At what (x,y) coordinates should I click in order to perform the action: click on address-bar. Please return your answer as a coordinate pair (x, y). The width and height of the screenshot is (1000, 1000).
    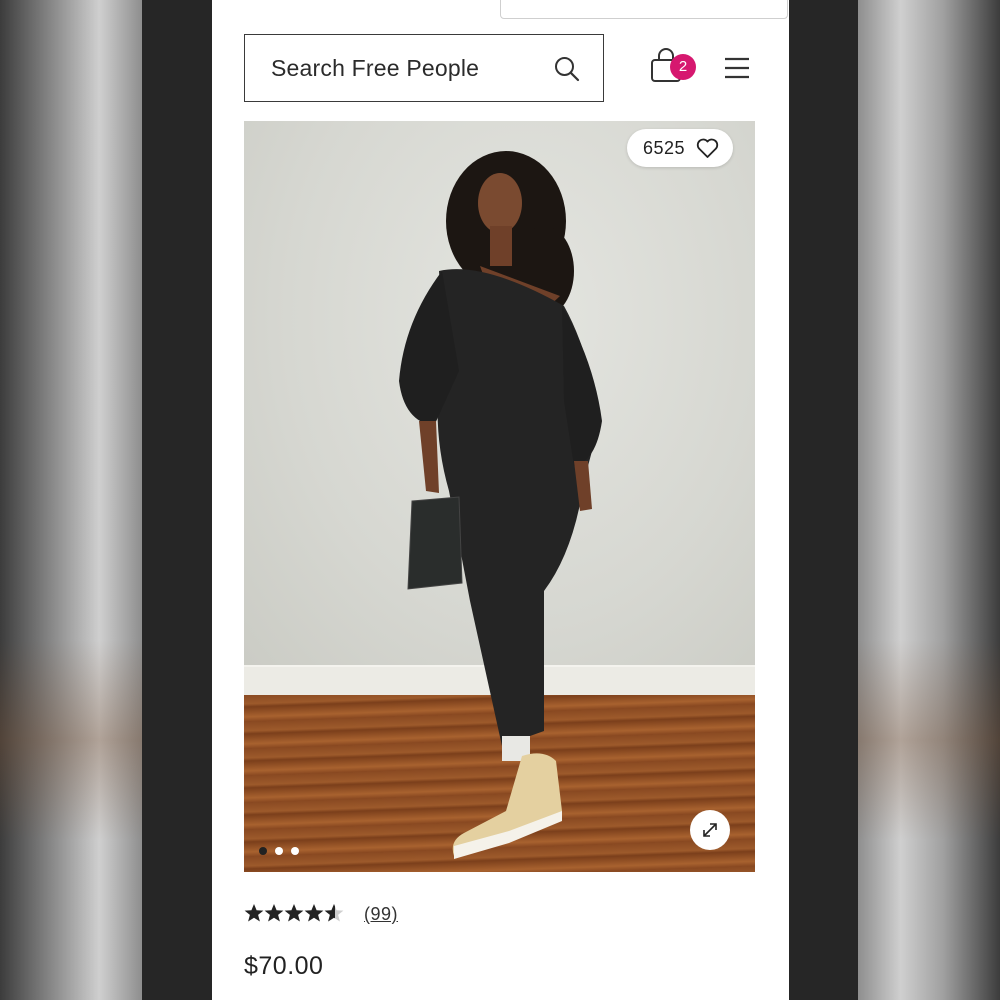
    Looking at the image, I should click on (644, 9).